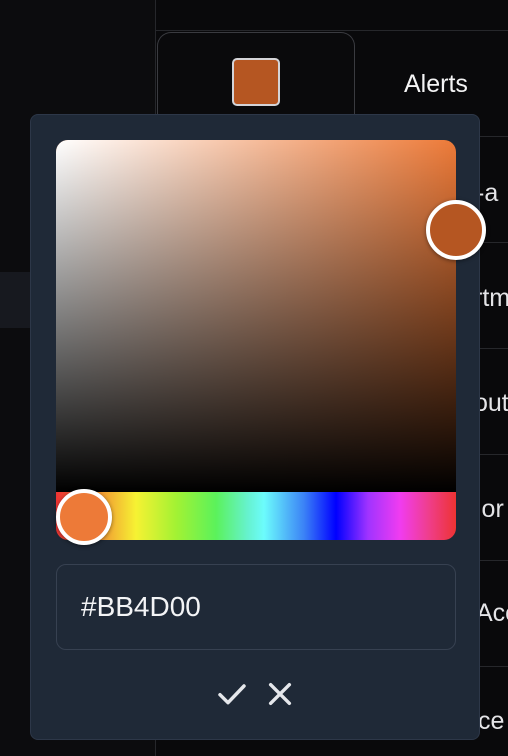  What do you see at coordinates (456, 230) in the screenshot?
I see `saturation-handle` at bounding box center [456, 230].